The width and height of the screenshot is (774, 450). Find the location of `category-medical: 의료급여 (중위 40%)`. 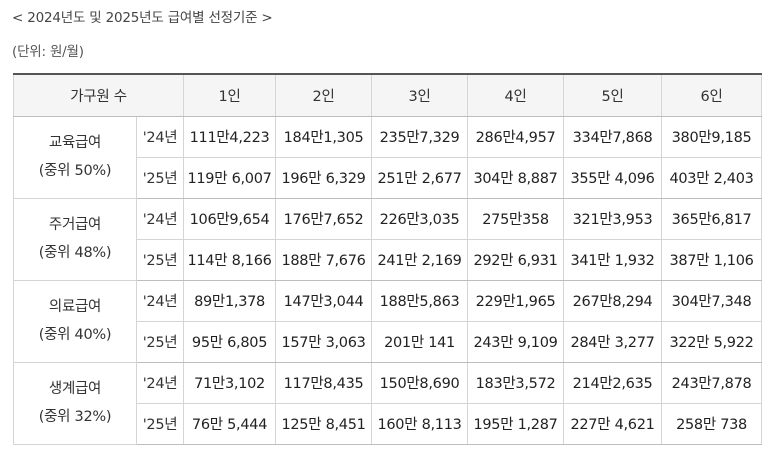

category-medical: 의료급여 (중위 40%) is located at coordinates (75, 321).